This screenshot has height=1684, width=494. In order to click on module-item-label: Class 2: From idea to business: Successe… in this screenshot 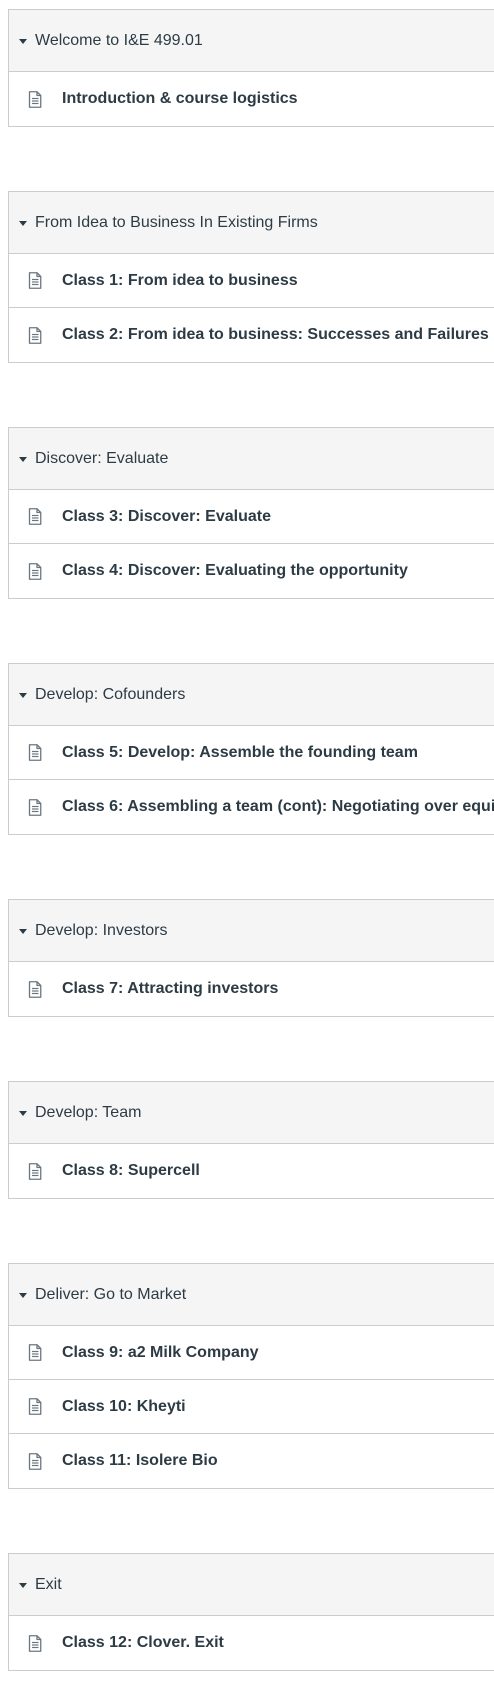, I will do `click(275, 334)`.